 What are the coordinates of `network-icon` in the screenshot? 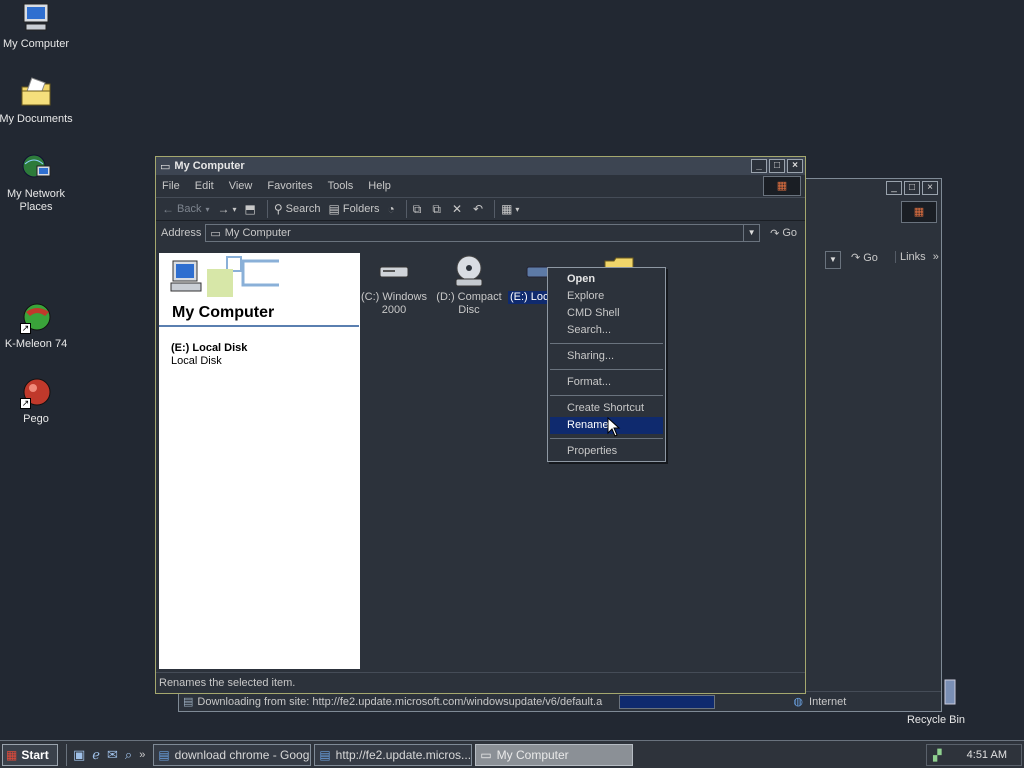 It's located at (36, 168).